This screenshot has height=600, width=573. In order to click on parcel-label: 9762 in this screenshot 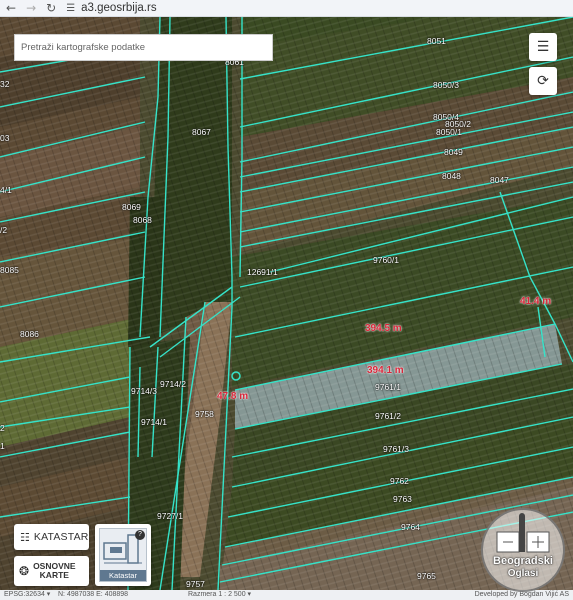, I will do `click(399, 481)`.